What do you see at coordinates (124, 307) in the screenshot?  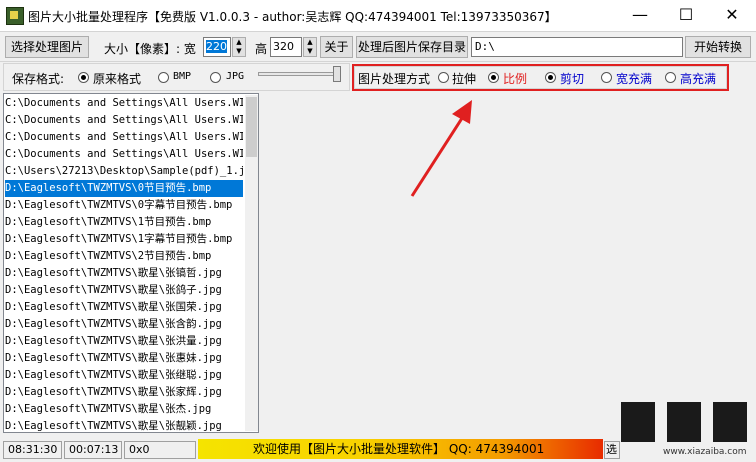 I see `list-item: D:\Eaglesoft\TWZMTVS\歌星\张国荣.jpg` at bounding box center [124, 307].